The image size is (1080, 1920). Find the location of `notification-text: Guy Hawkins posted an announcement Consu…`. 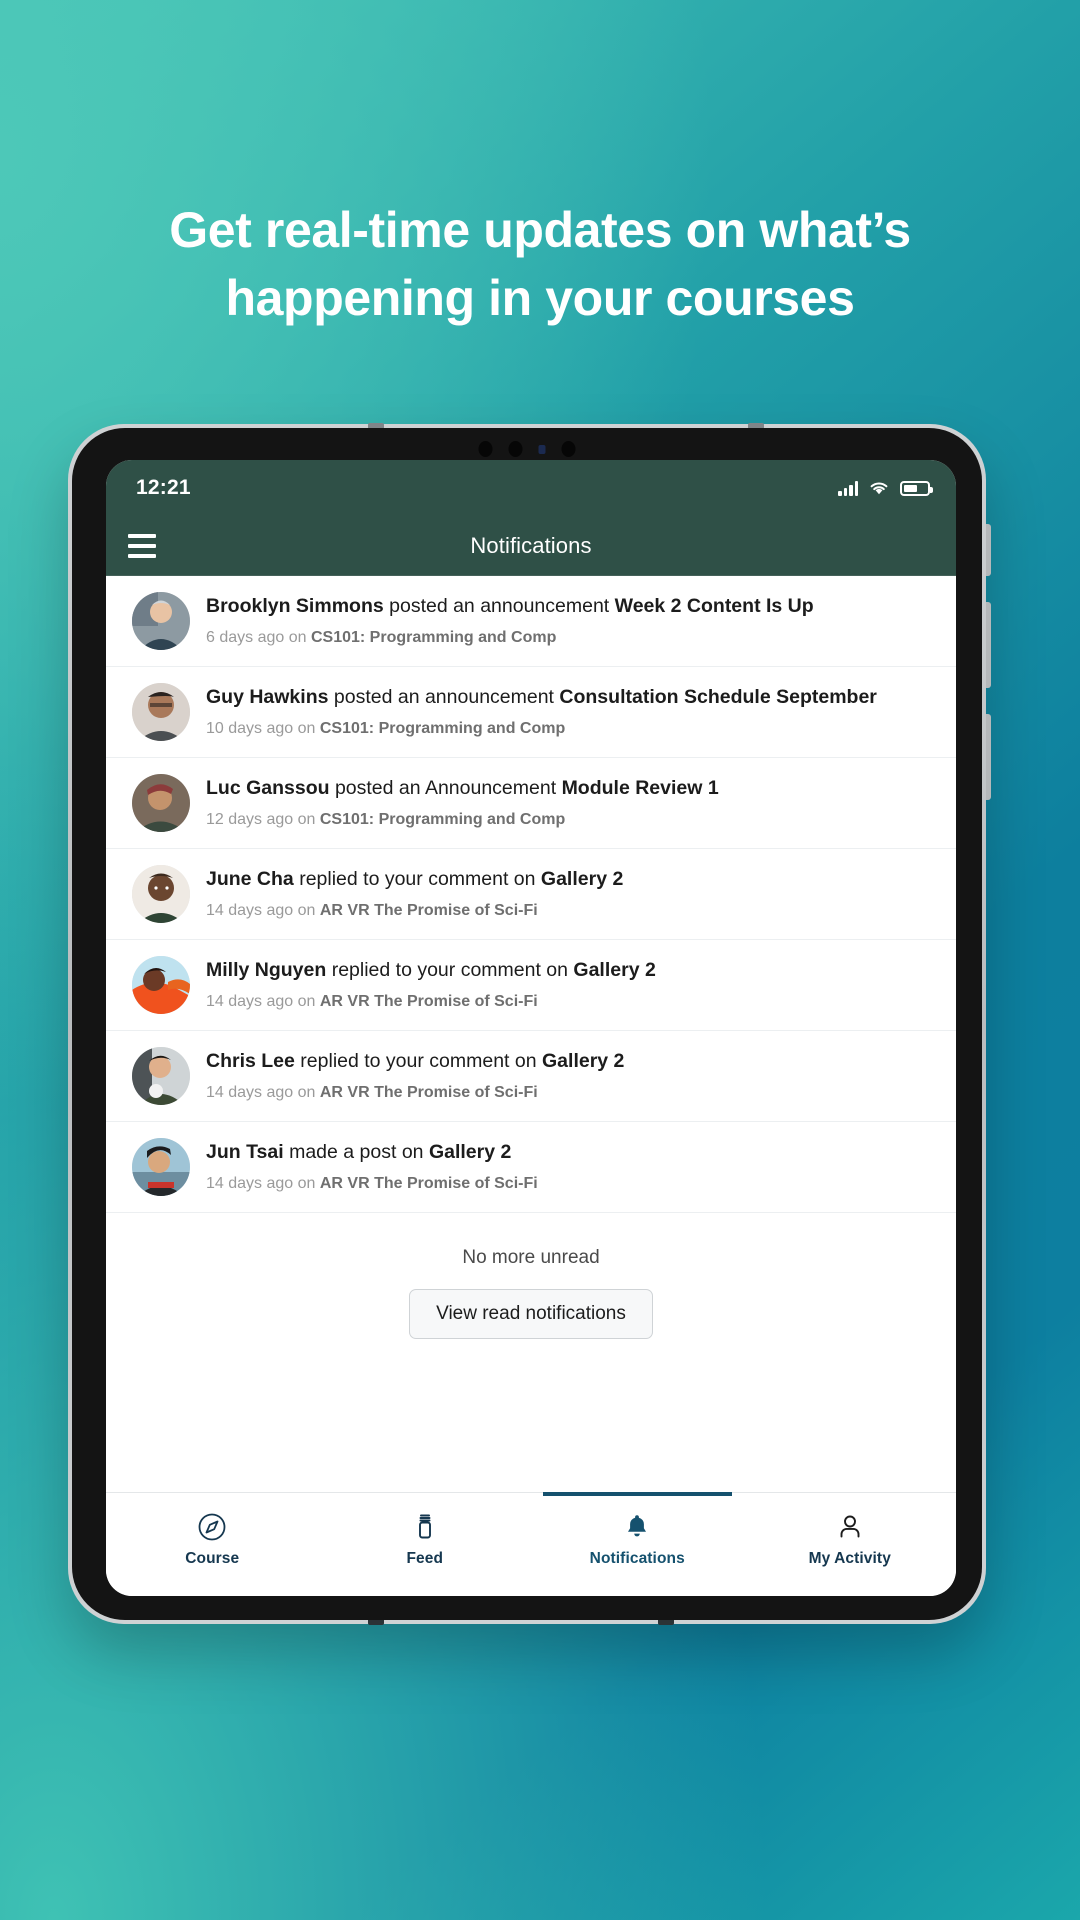

notification-text: Guy Hawkins posted an announcement Consu… is located at coordinates (541, 697).